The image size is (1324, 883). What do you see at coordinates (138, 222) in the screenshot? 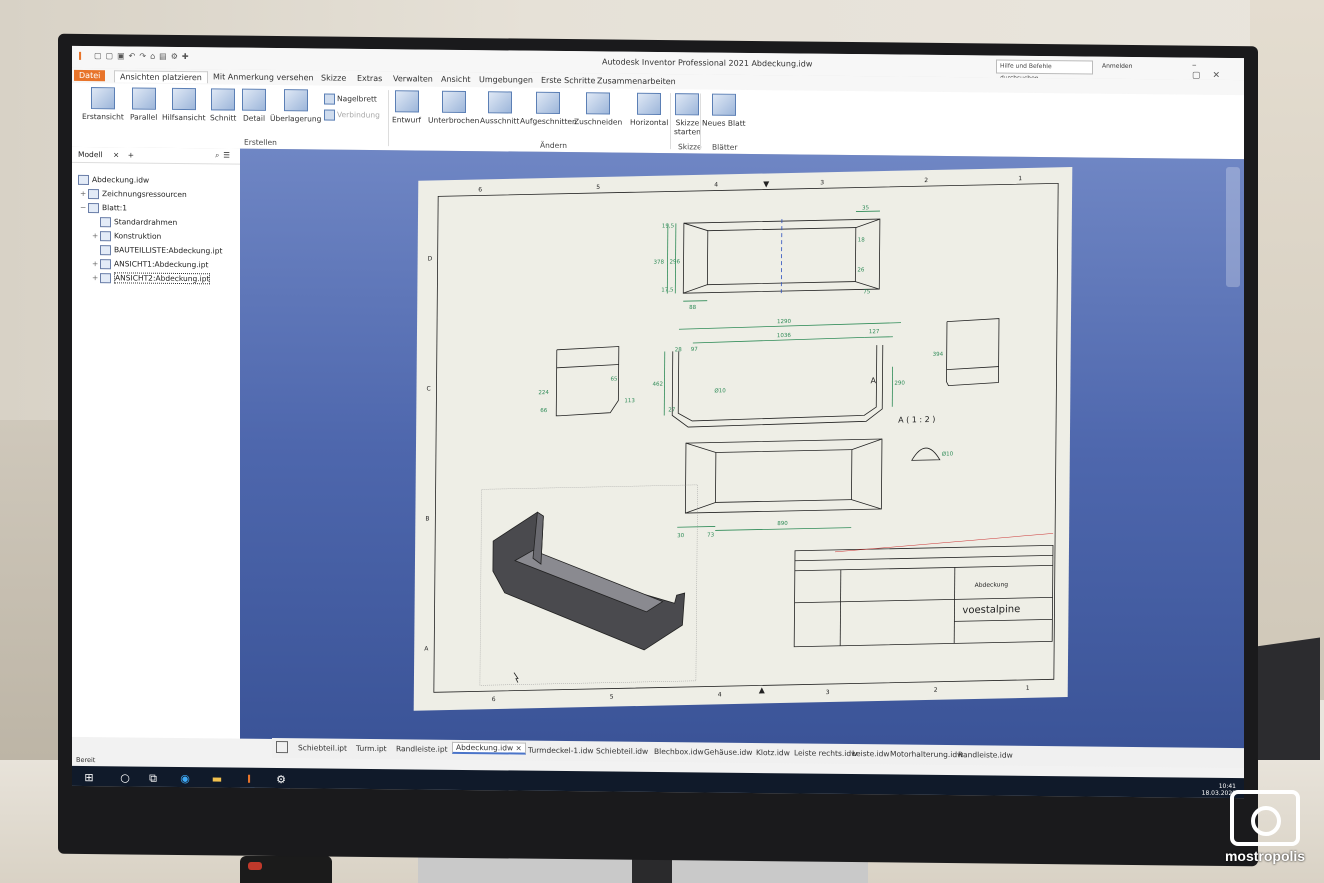
I see `tree-item-border: Standardrahmen` at bounding box center [138, 222].